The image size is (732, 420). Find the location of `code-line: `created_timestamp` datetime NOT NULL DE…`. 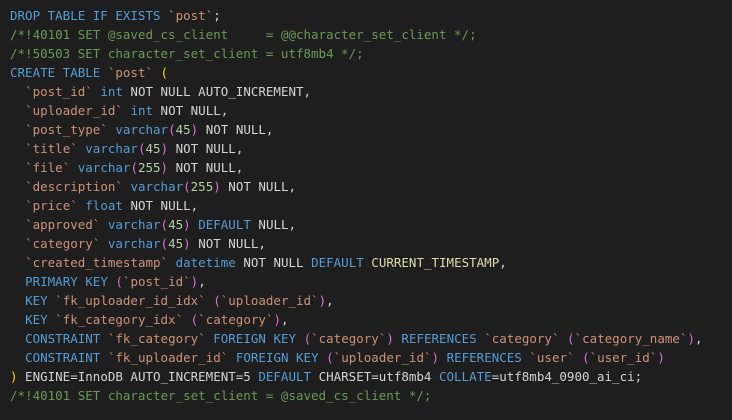

code-line: `created_timestamp` datetime NOT NULL DE… is located at coordinates (371, 262).